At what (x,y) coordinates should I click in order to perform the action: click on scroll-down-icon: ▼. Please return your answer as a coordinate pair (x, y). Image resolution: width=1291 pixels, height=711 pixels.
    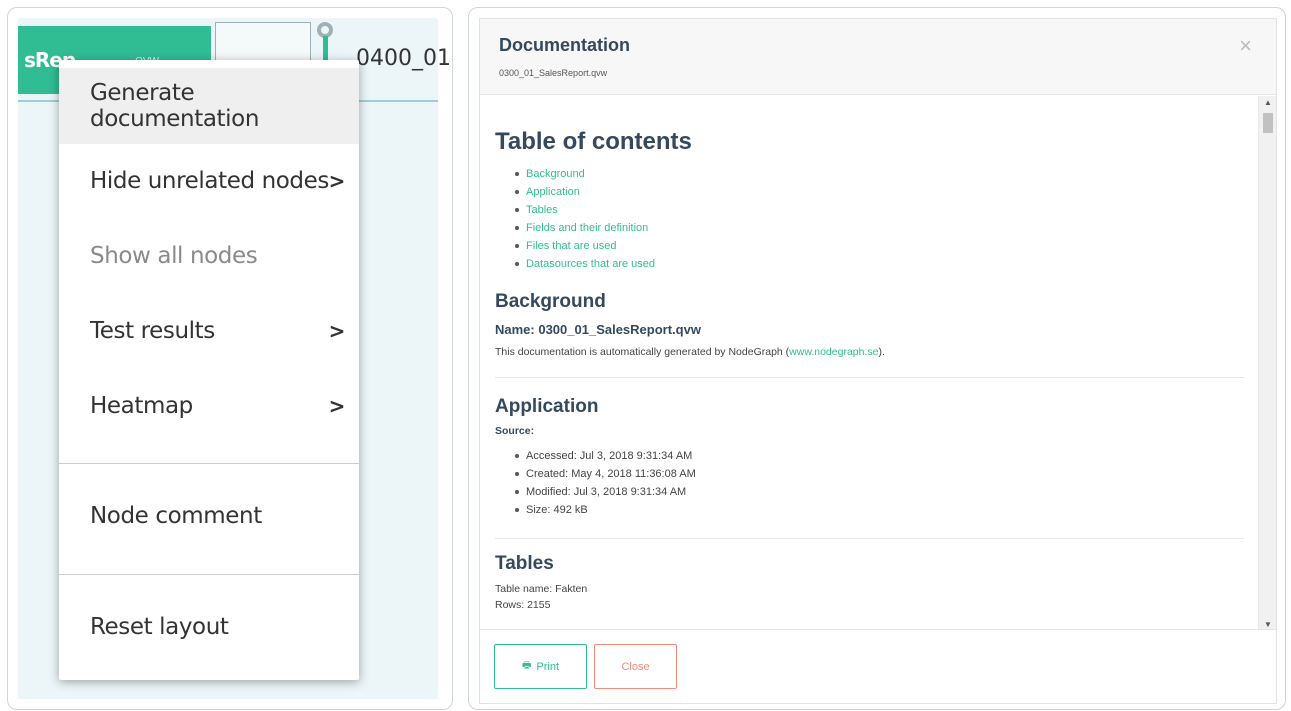
    Looking at the image, I should click on (1268, 624).